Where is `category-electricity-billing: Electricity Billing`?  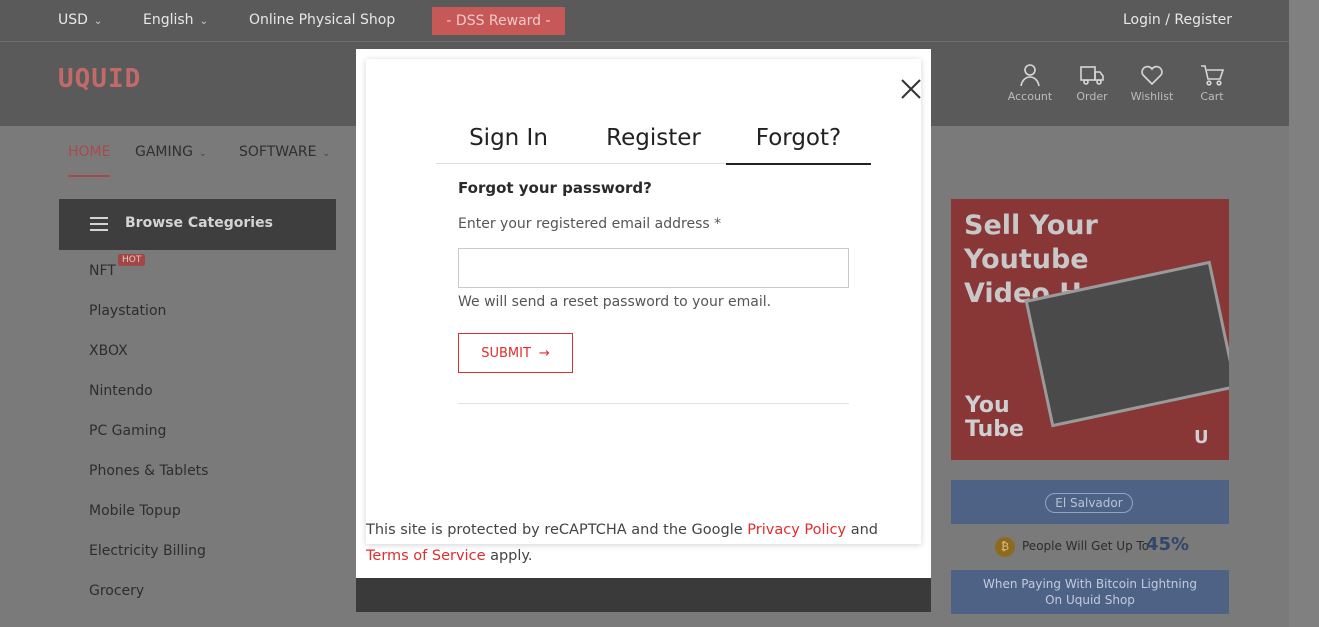 category-electricity-billing: Electricity Billing is located at coordinates (147, 551).